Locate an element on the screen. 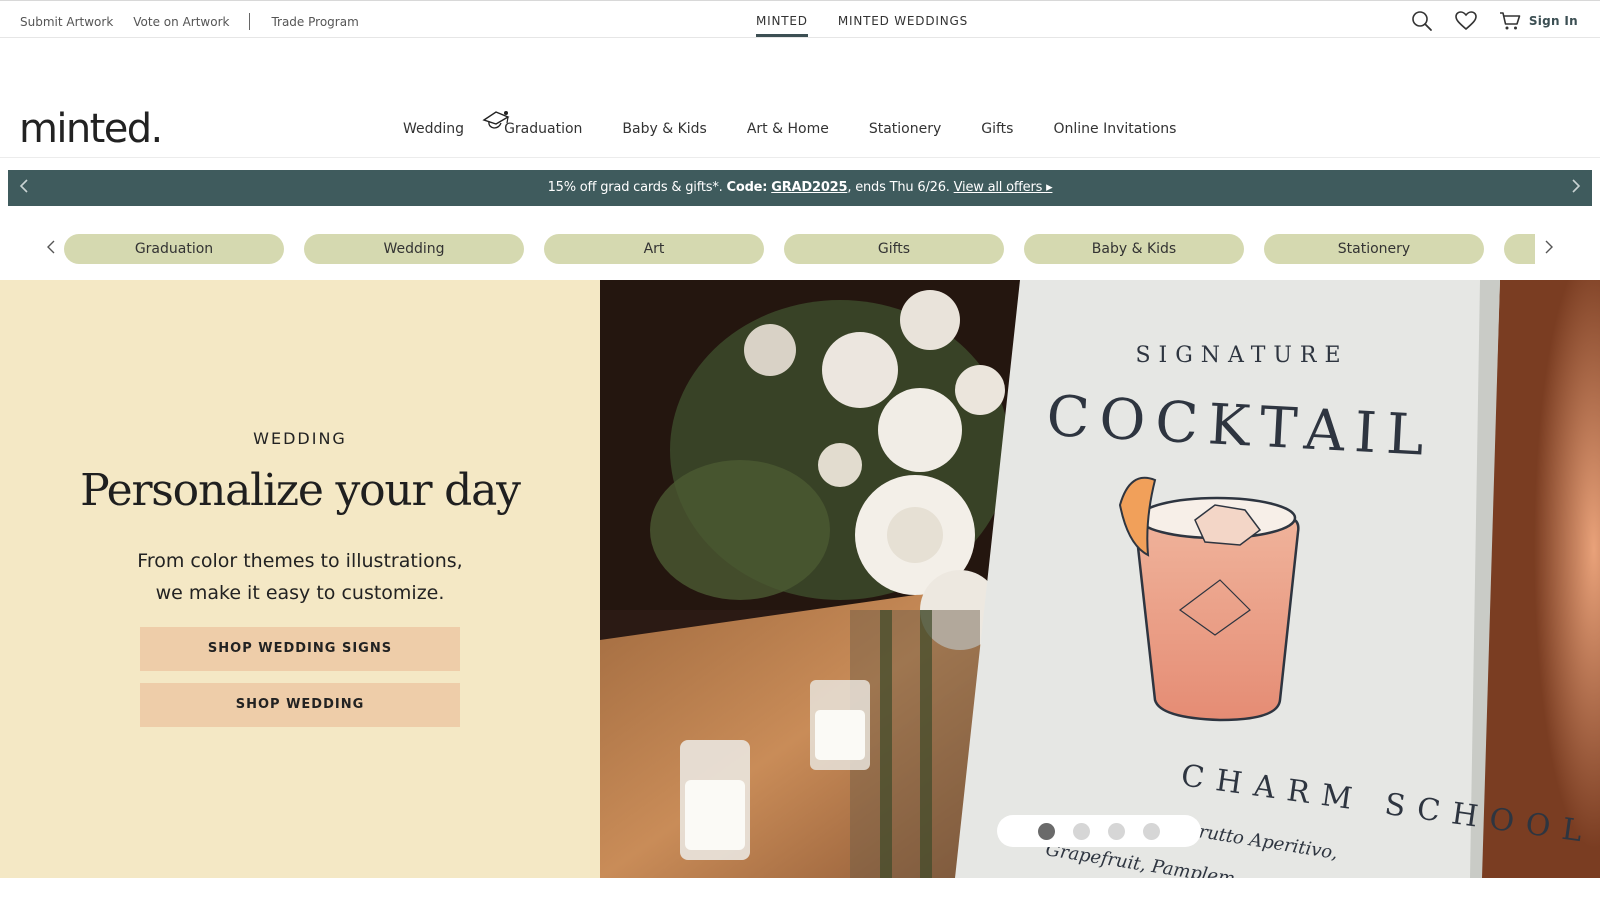 This screenshot has height=900, width=1600. promo-next-icon is located at coordinates (1576, 186).